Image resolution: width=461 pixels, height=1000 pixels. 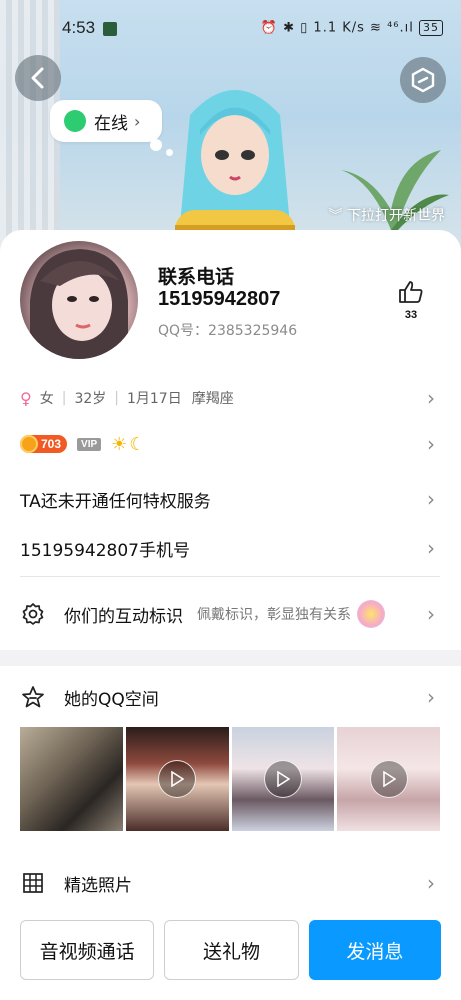 I want to click on privilege-row: TA还未开通任何特权服务 ›, so click(x=230, y=499).